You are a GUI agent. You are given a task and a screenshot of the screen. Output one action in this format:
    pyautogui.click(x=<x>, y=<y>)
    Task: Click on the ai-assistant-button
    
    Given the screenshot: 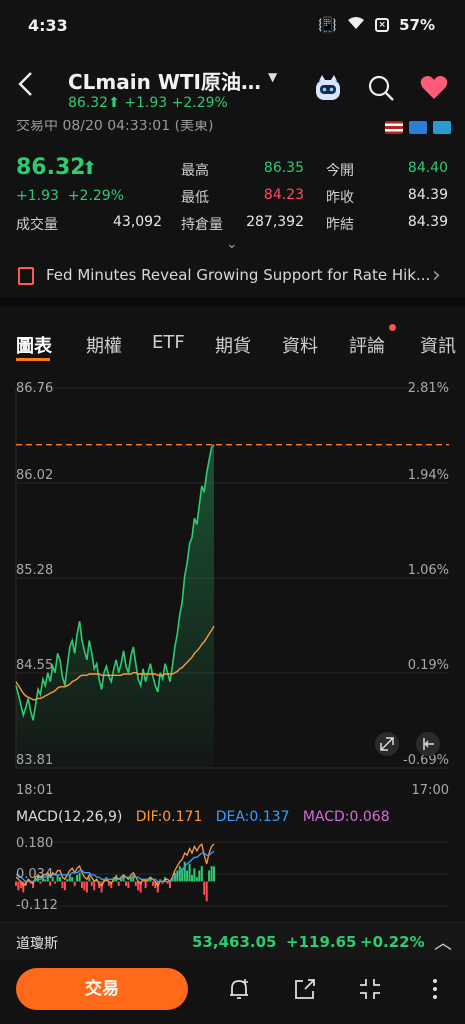 What is the action you would take?
    pyautogui.click(x=328, y=88)
    